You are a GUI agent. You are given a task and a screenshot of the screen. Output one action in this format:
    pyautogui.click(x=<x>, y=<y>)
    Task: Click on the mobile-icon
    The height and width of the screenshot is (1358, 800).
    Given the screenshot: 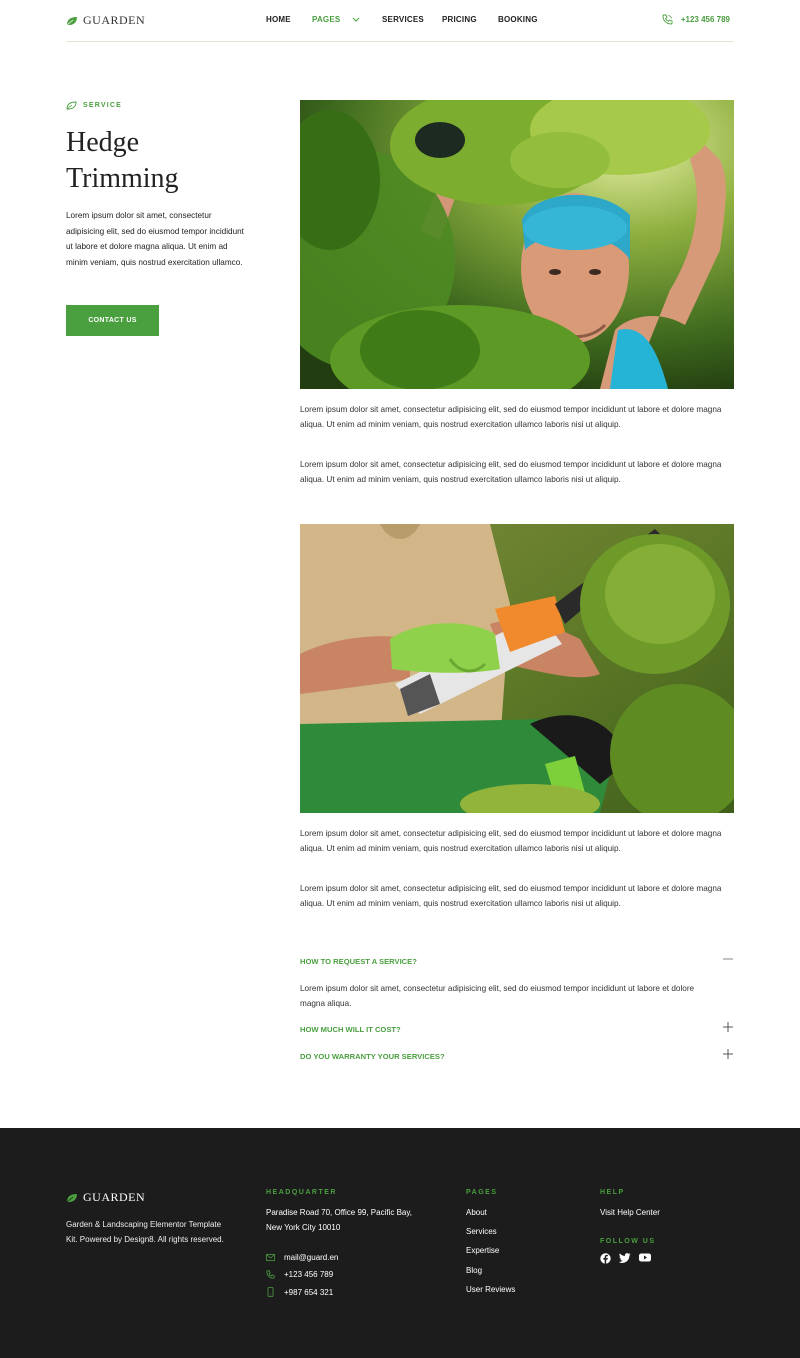 What is the action you would take?
    pyautogui.click(x=270, y=1292)
    